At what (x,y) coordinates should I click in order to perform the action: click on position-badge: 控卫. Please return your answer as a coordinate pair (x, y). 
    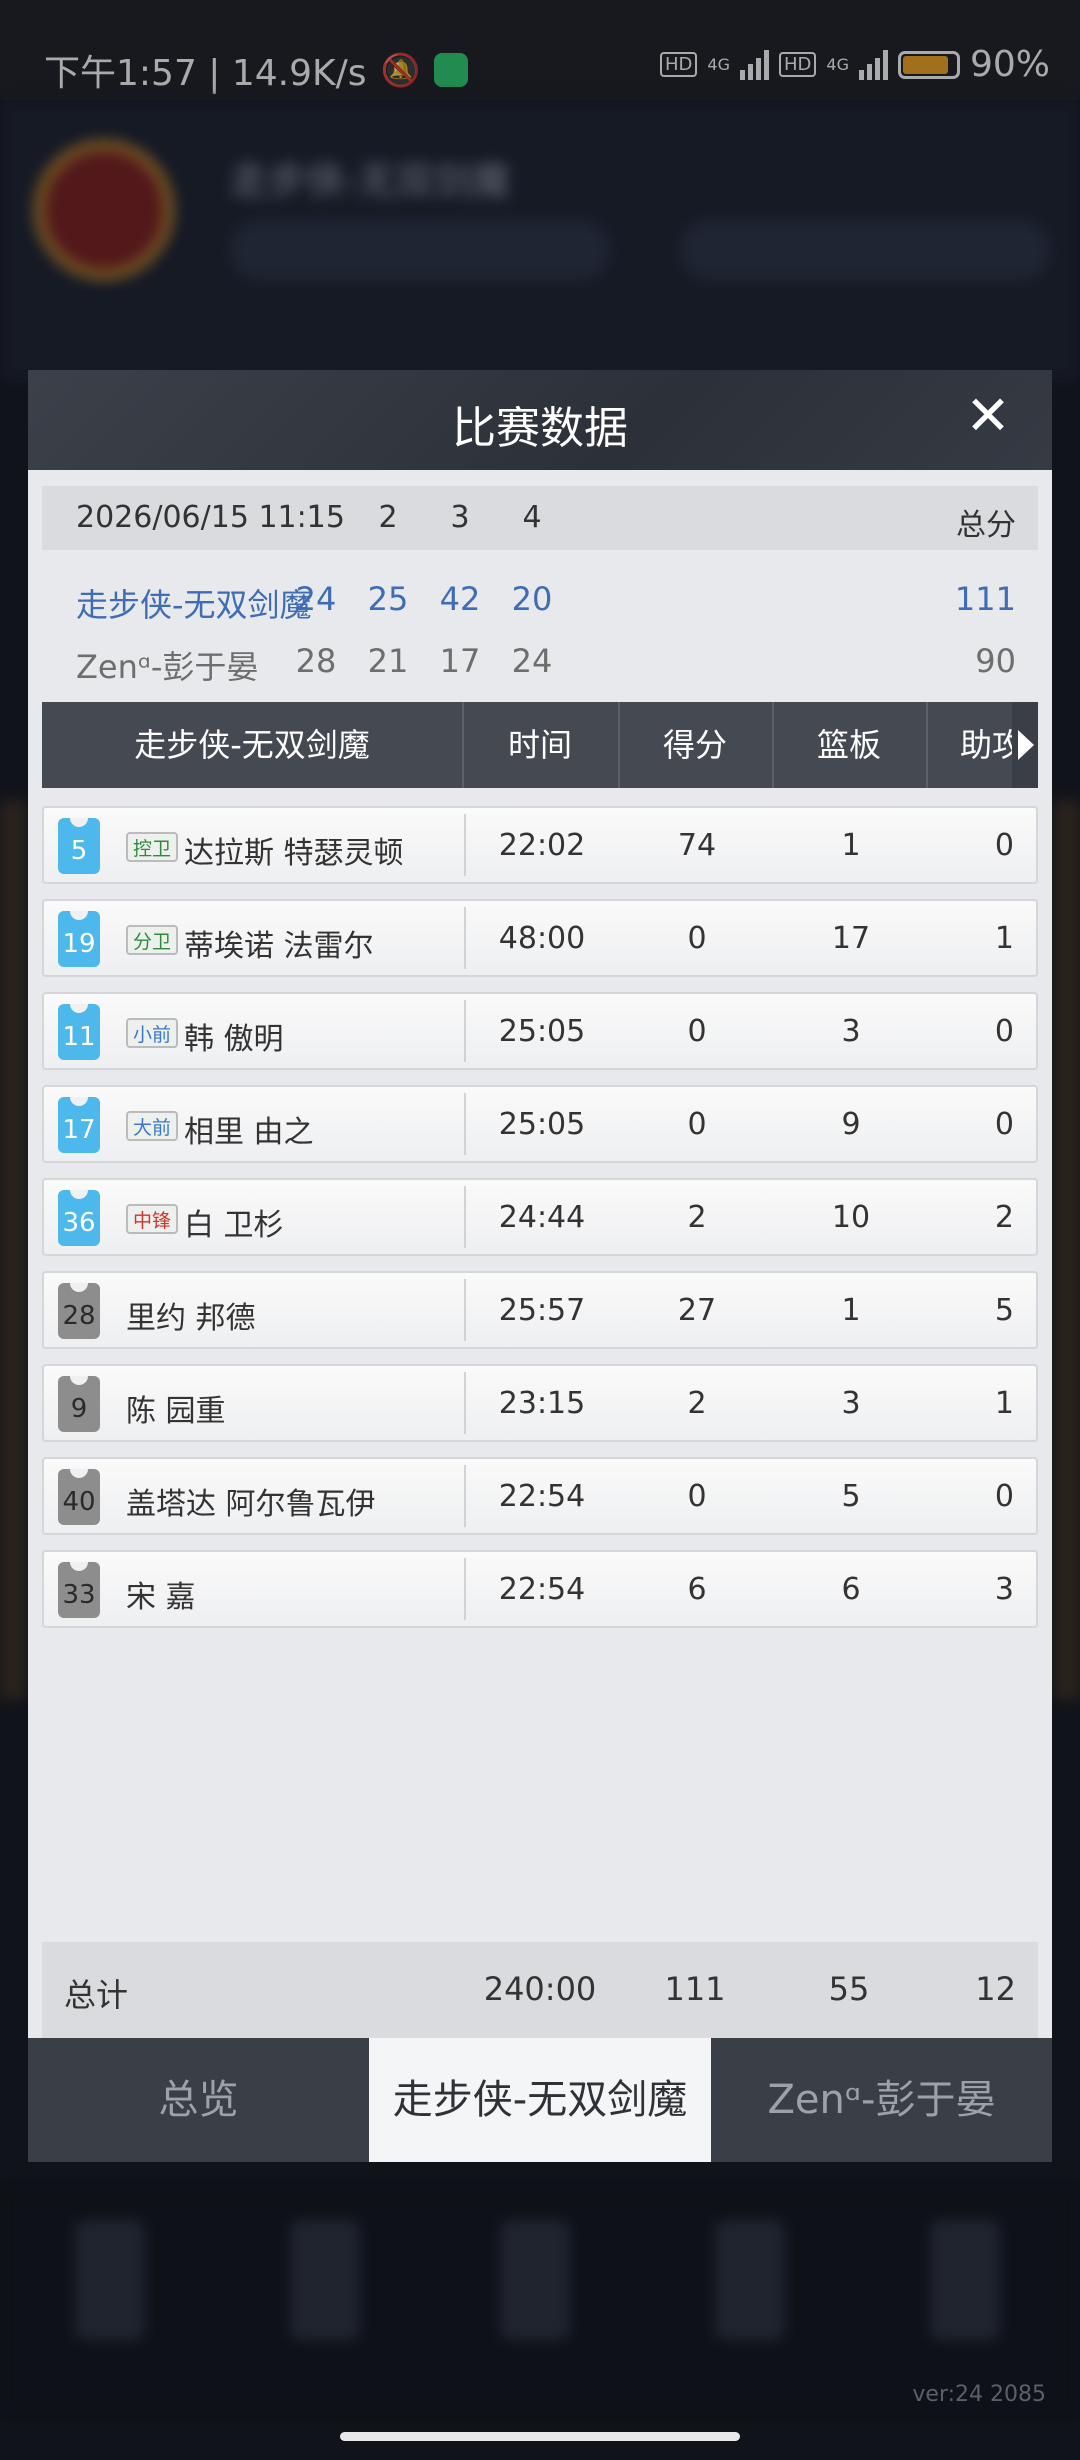
    Looking at the image, I should click on (152, 847).